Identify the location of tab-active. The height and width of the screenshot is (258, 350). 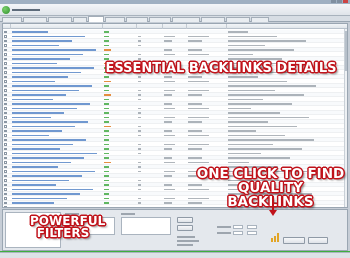
(96, 19).